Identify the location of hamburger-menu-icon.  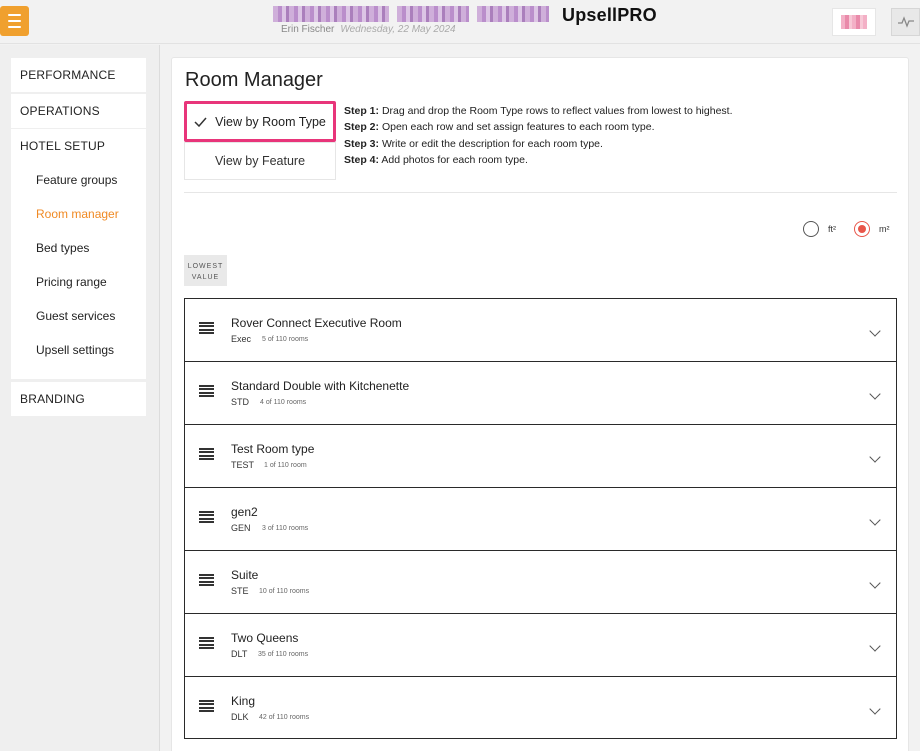
(14, 21).